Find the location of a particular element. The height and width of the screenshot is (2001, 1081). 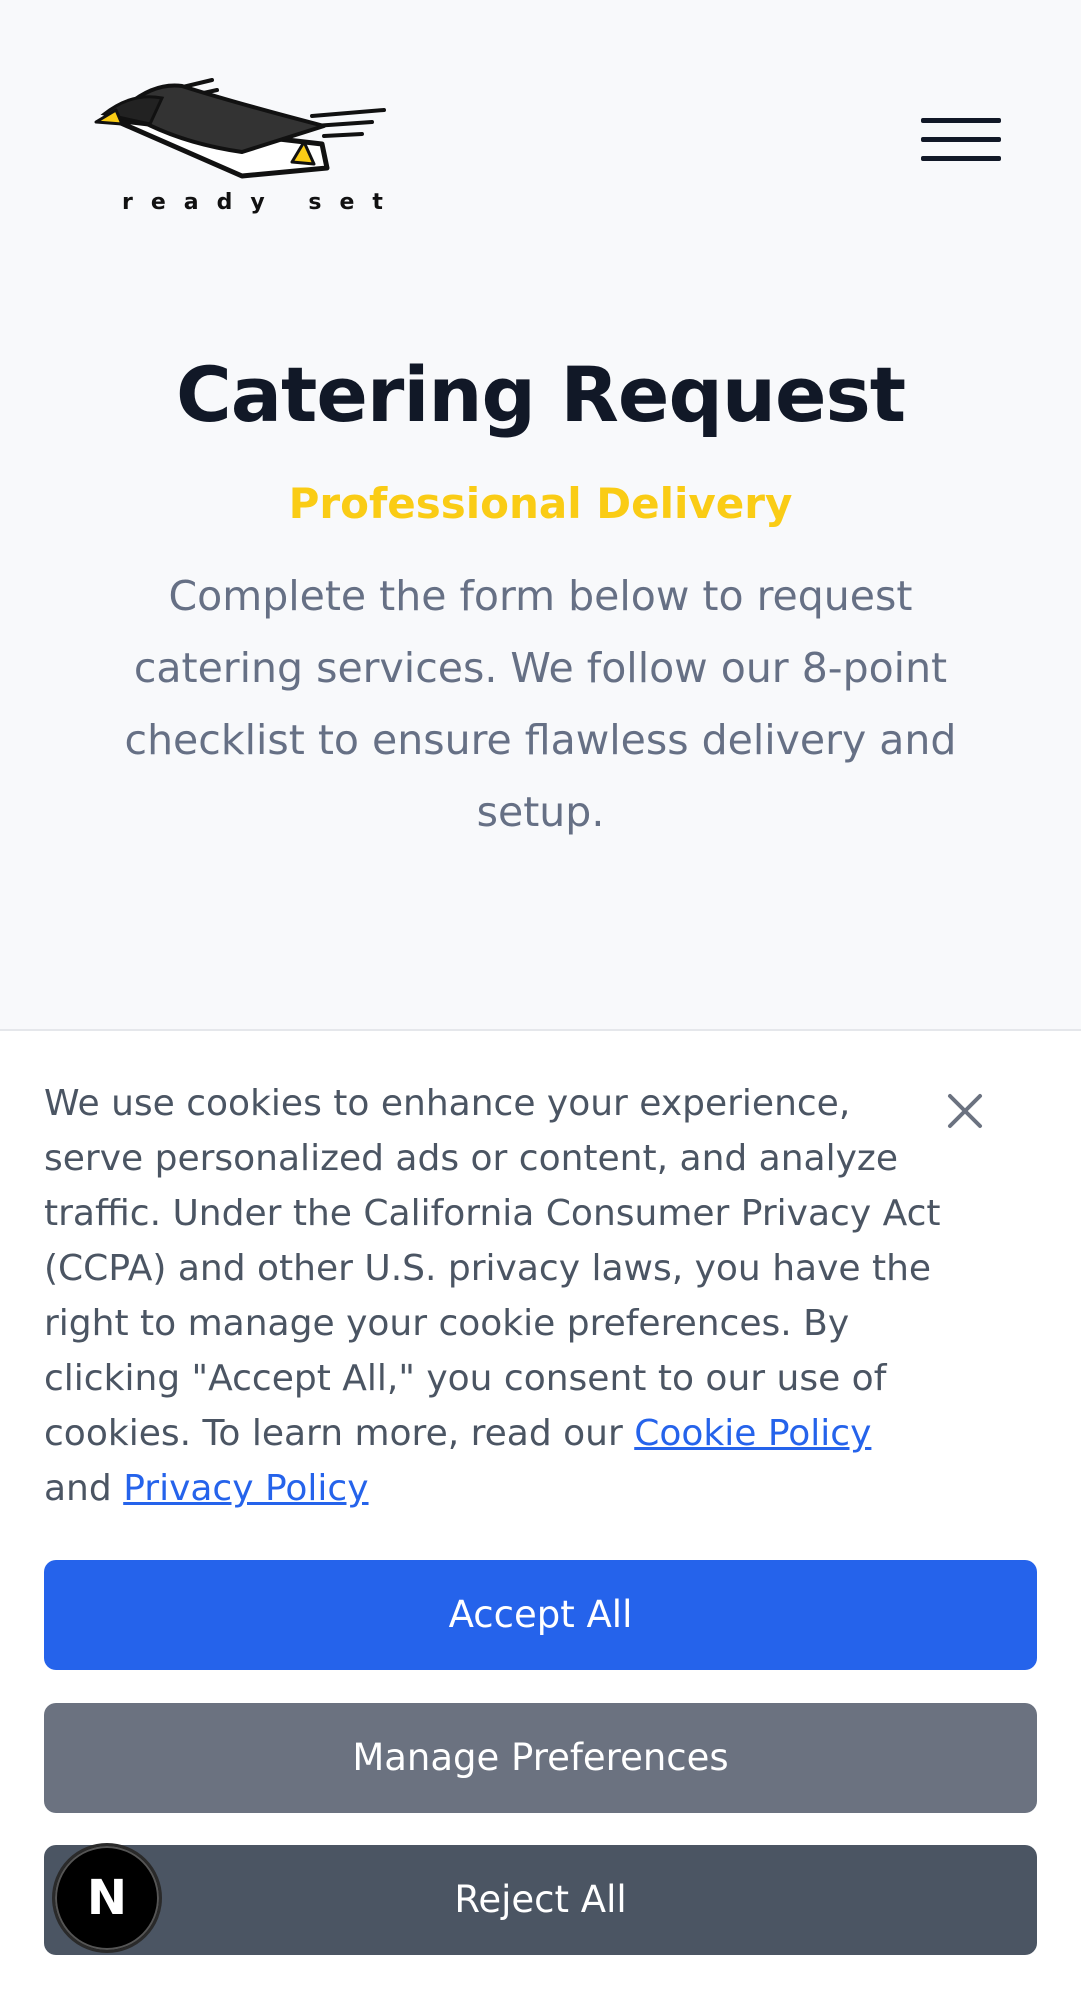

privacy-policy-link: Privacy Policy is located at coordinates (245, 1488).